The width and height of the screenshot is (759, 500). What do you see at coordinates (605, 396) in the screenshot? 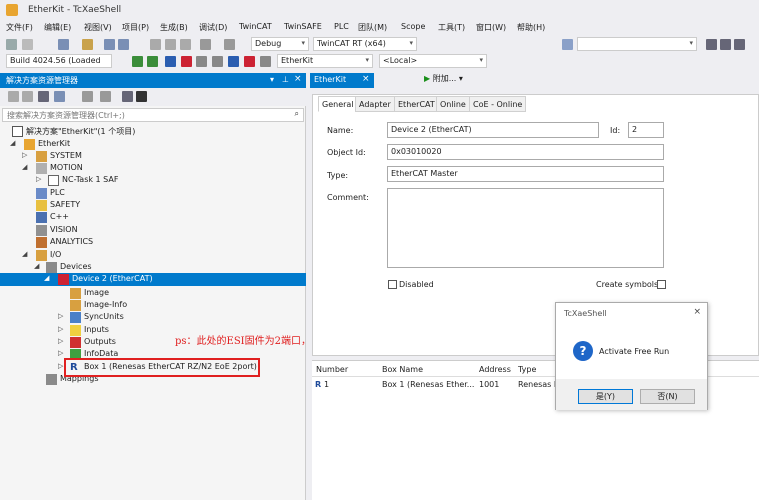
I see `yes-button: 是(Y)` at bounding box center [605, 396].